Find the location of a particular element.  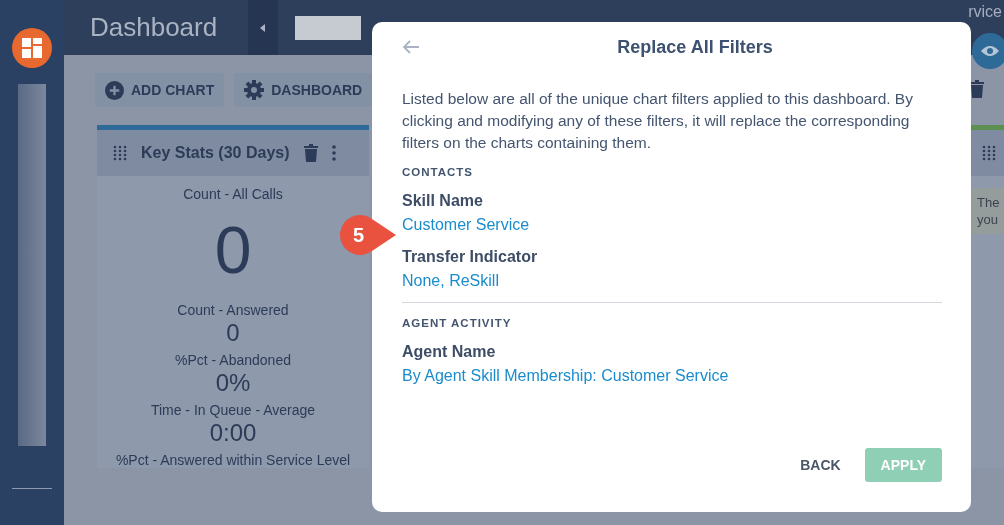

stat-label: %Pct - Abandoned is located at coordinates (233, 360).